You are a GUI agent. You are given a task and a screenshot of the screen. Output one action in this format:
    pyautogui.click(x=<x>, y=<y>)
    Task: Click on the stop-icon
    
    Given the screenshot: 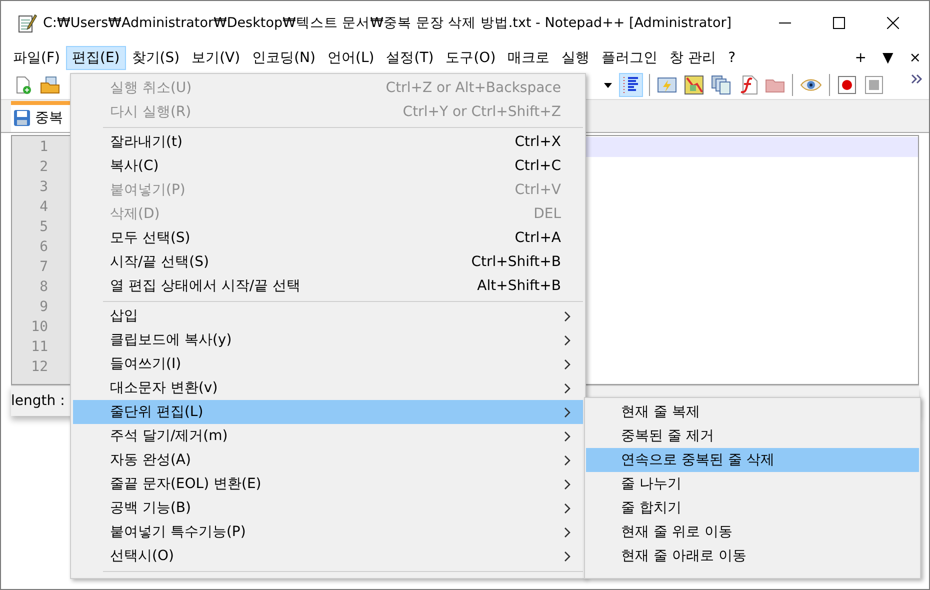 What is the action you would take?
    pyautogui.click(x=874, y=85)
    